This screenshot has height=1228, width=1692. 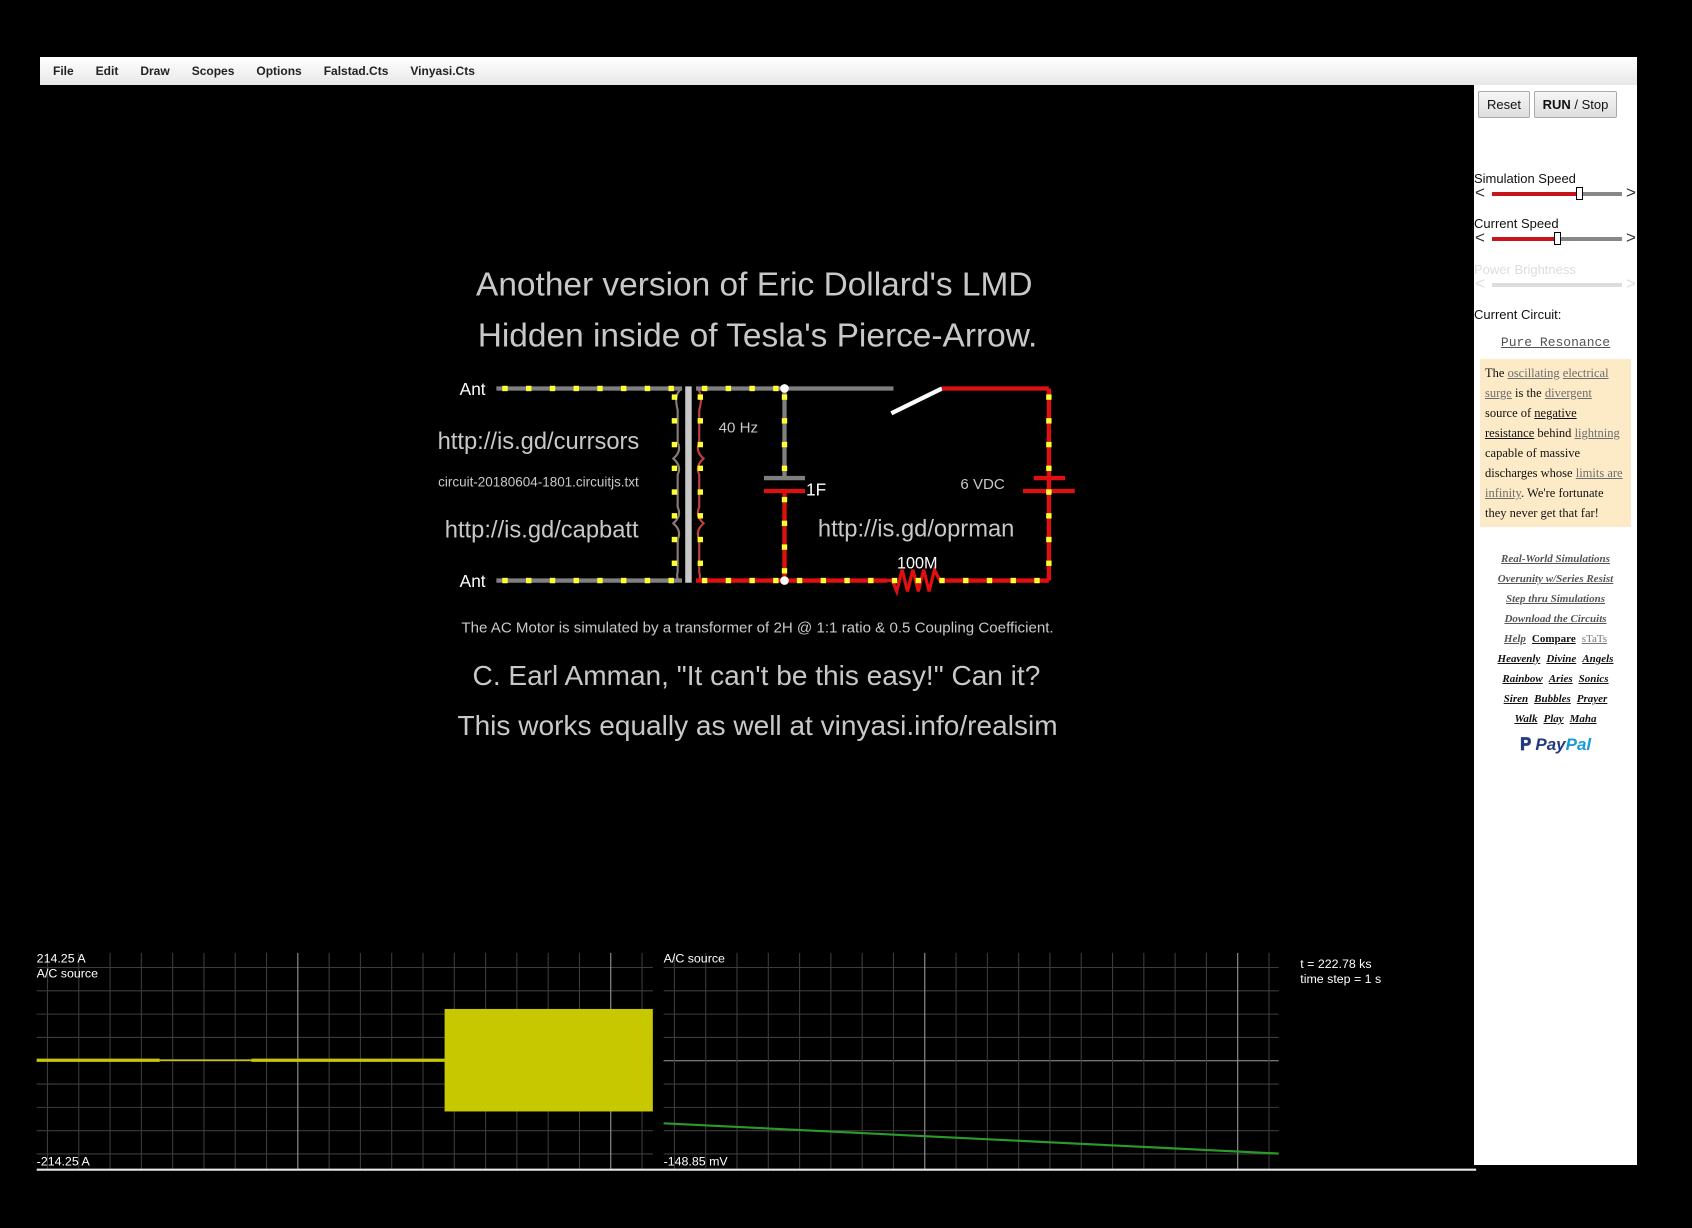 I want to click on link-real-world-simulations: Real-World Simulations, so click(x=1555, y=559).